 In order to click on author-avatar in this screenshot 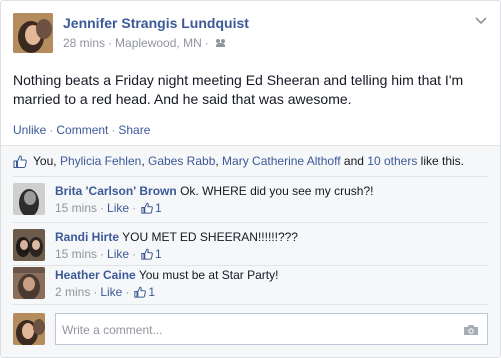, I will do `click(33, 33)`.